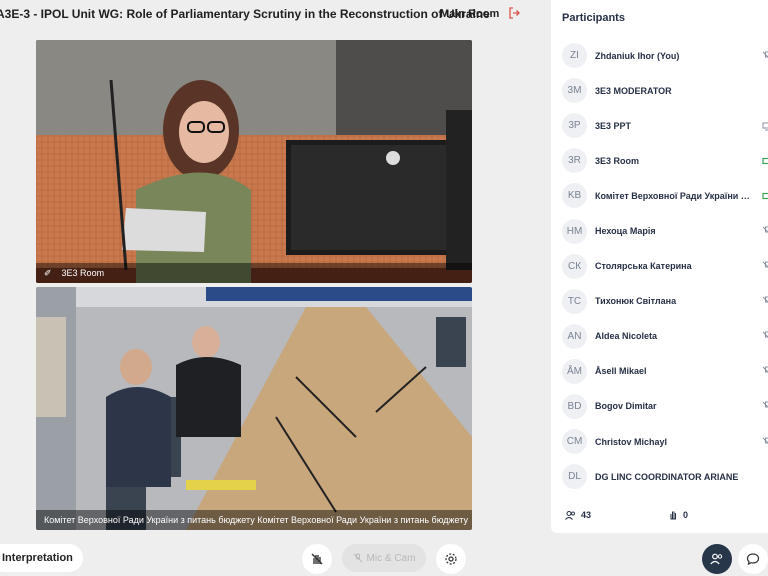  I want to click on participant-row: ZI Zhdaniuk Ihor (You), so click(659, 55).